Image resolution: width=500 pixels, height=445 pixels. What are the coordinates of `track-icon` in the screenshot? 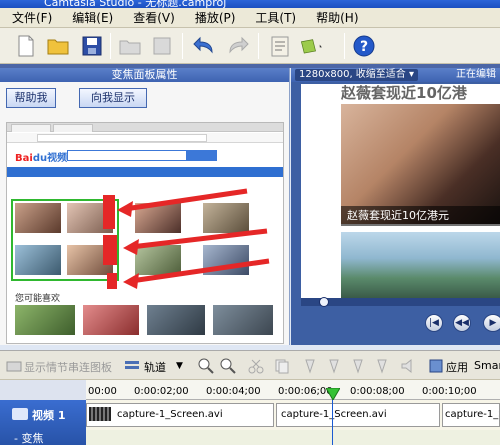 It's located at (20, 414).